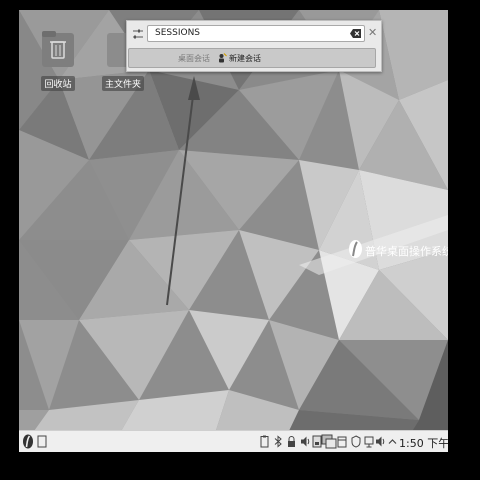  Describe the element at coordinates (342, 441) in the screenshot. I see `calendar-icon` at that location.